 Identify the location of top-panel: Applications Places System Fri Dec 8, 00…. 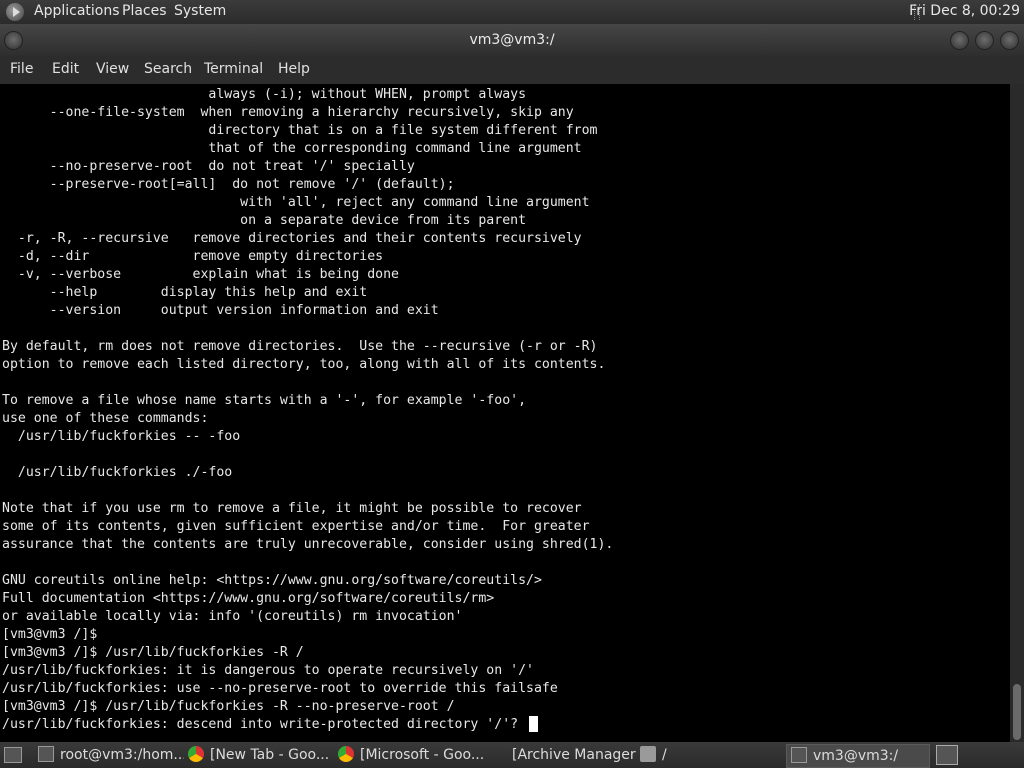
(512, 12).